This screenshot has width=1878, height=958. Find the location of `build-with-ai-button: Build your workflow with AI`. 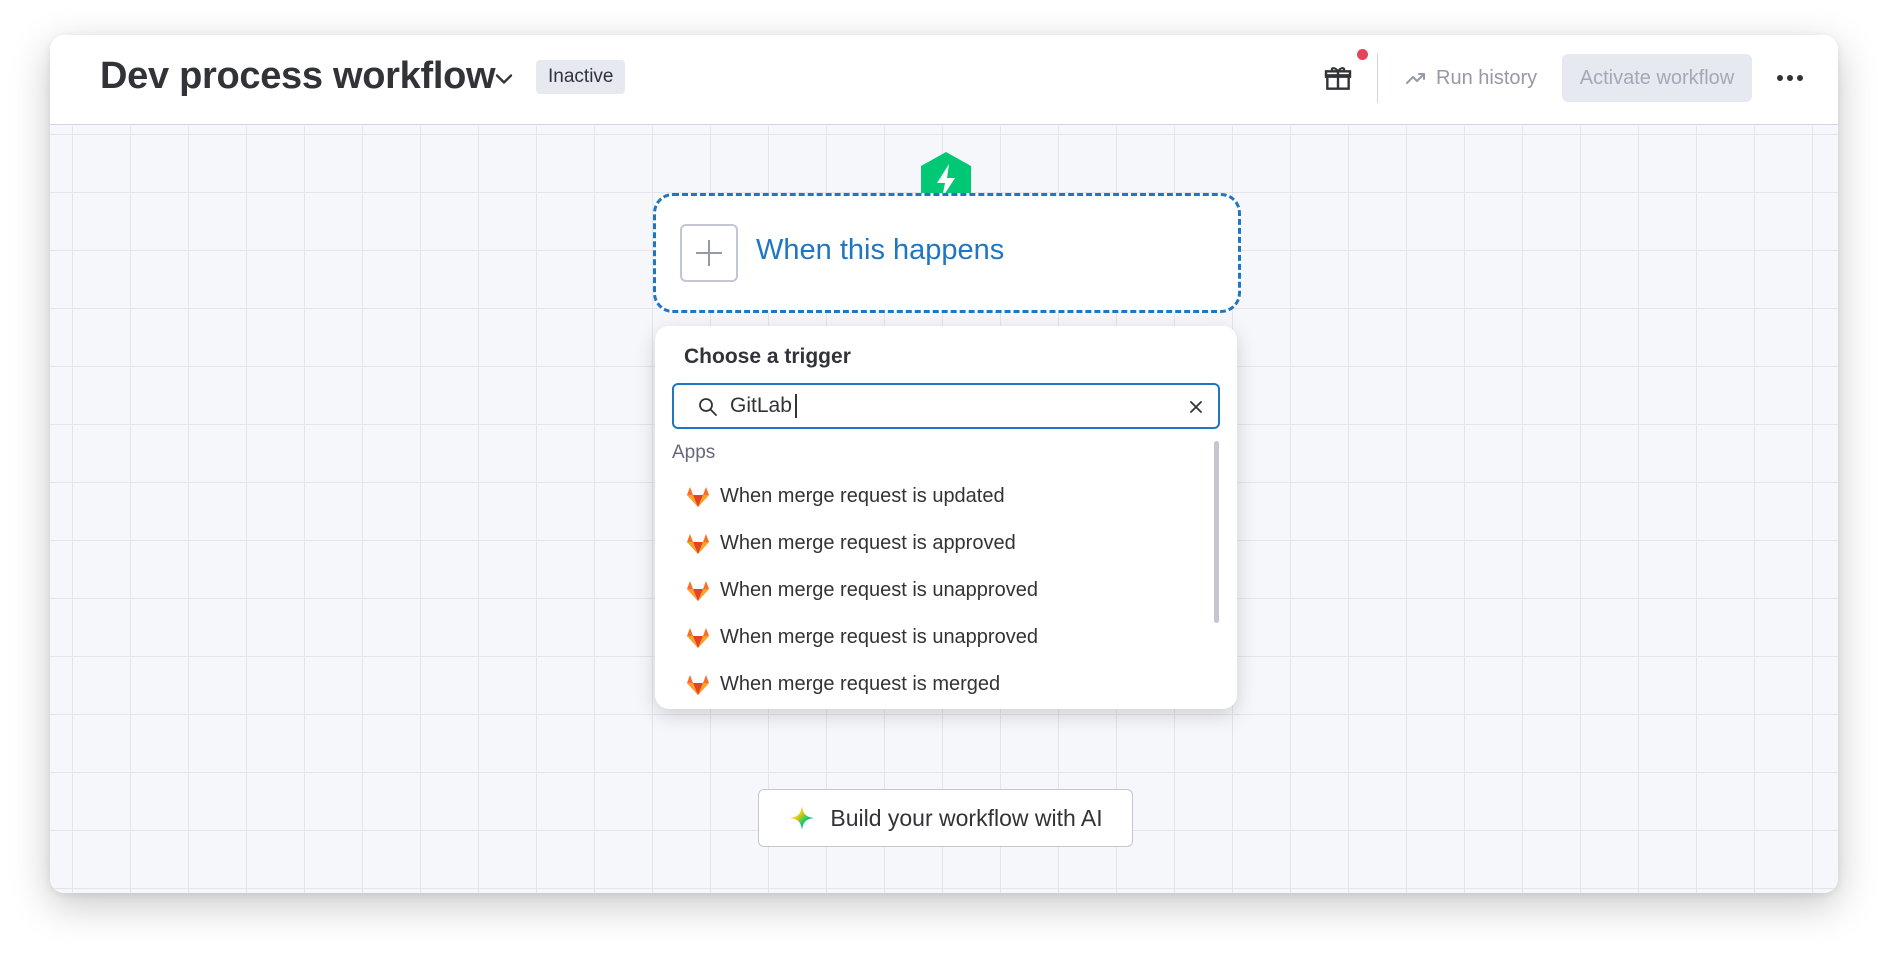

build-with-ai-button: Build your workflow with AI is located at coordinates (945, 818).